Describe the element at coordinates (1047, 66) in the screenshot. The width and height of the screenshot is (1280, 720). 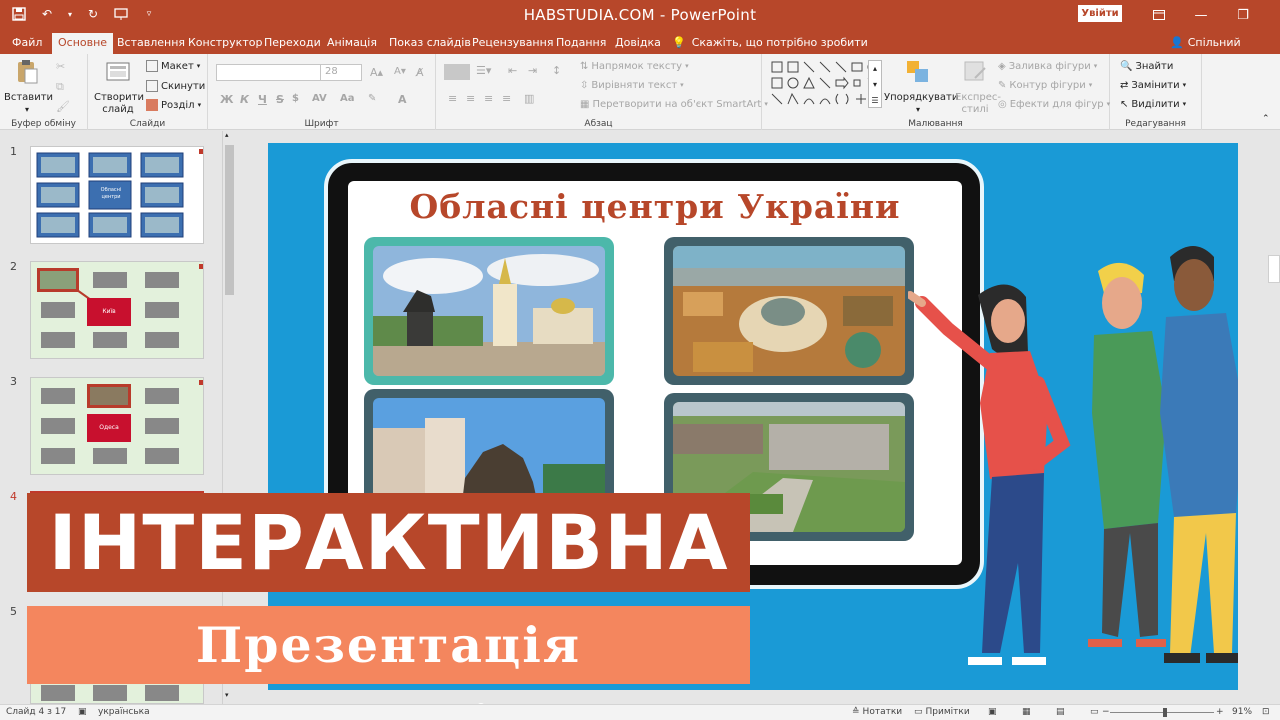
I see `shape-fill-button: ◈ Заливка фігури ▾` at that location.